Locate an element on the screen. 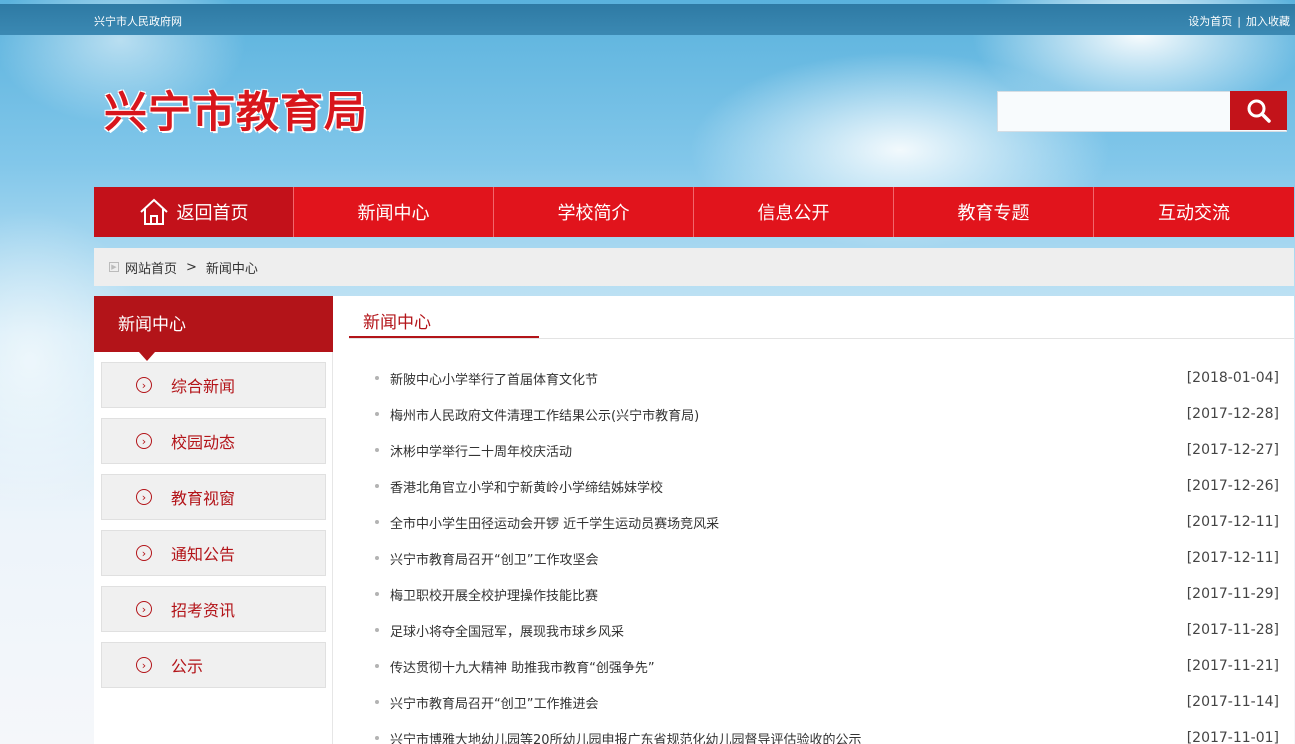 This screenshot has height=744, width=1295. list-item: 兴宁市教育局召开“创卫”工作推进会 [2017-11-14] is located at coordinates (827, 702).